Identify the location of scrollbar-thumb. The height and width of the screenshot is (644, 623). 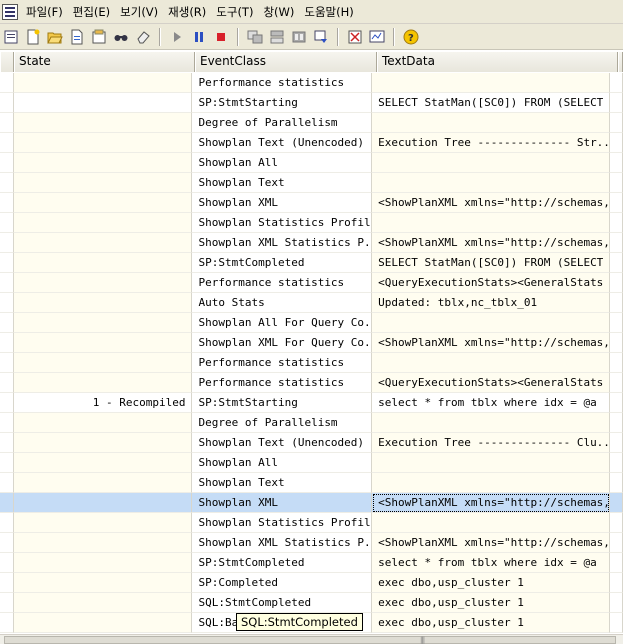
(310, 640).